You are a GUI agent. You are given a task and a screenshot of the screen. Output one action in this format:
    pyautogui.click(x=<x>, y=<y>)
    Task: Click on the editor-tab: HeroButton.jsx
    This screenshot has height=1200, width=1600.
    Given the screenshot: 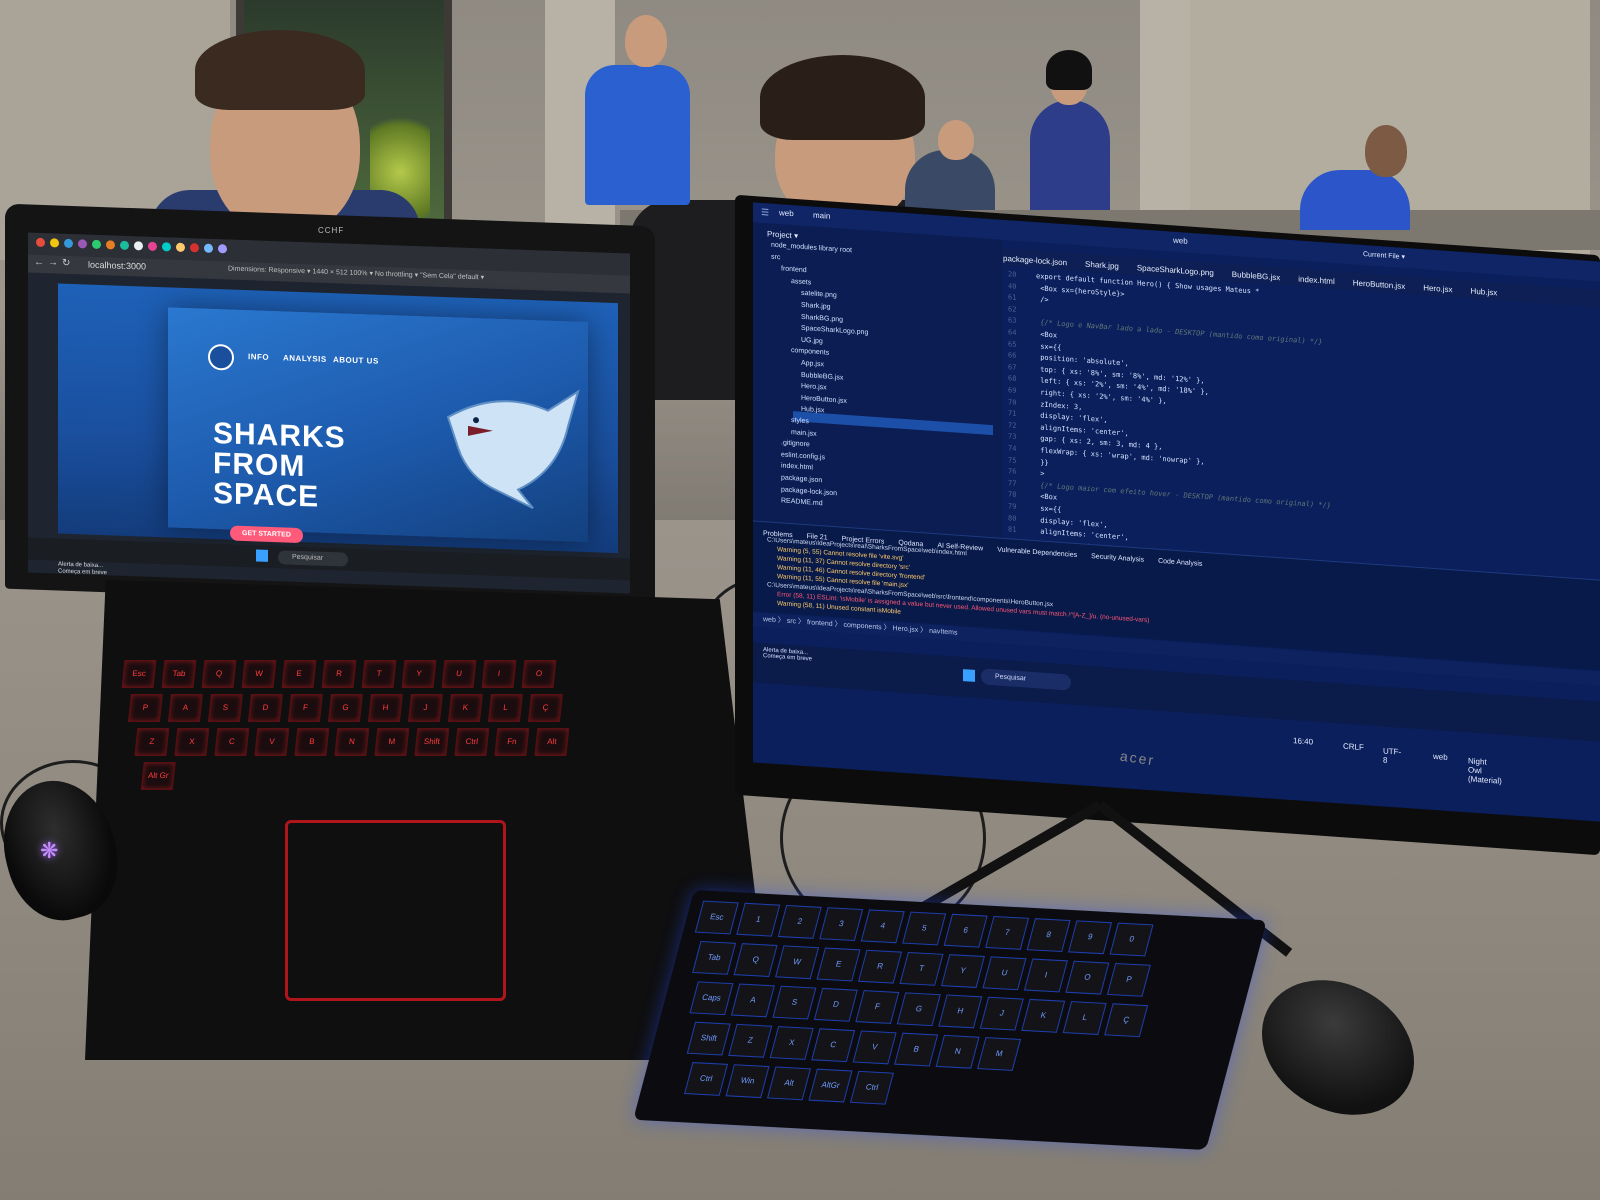 What is the action you would take?
    pyautogui.click(x=1379, y=285)
    